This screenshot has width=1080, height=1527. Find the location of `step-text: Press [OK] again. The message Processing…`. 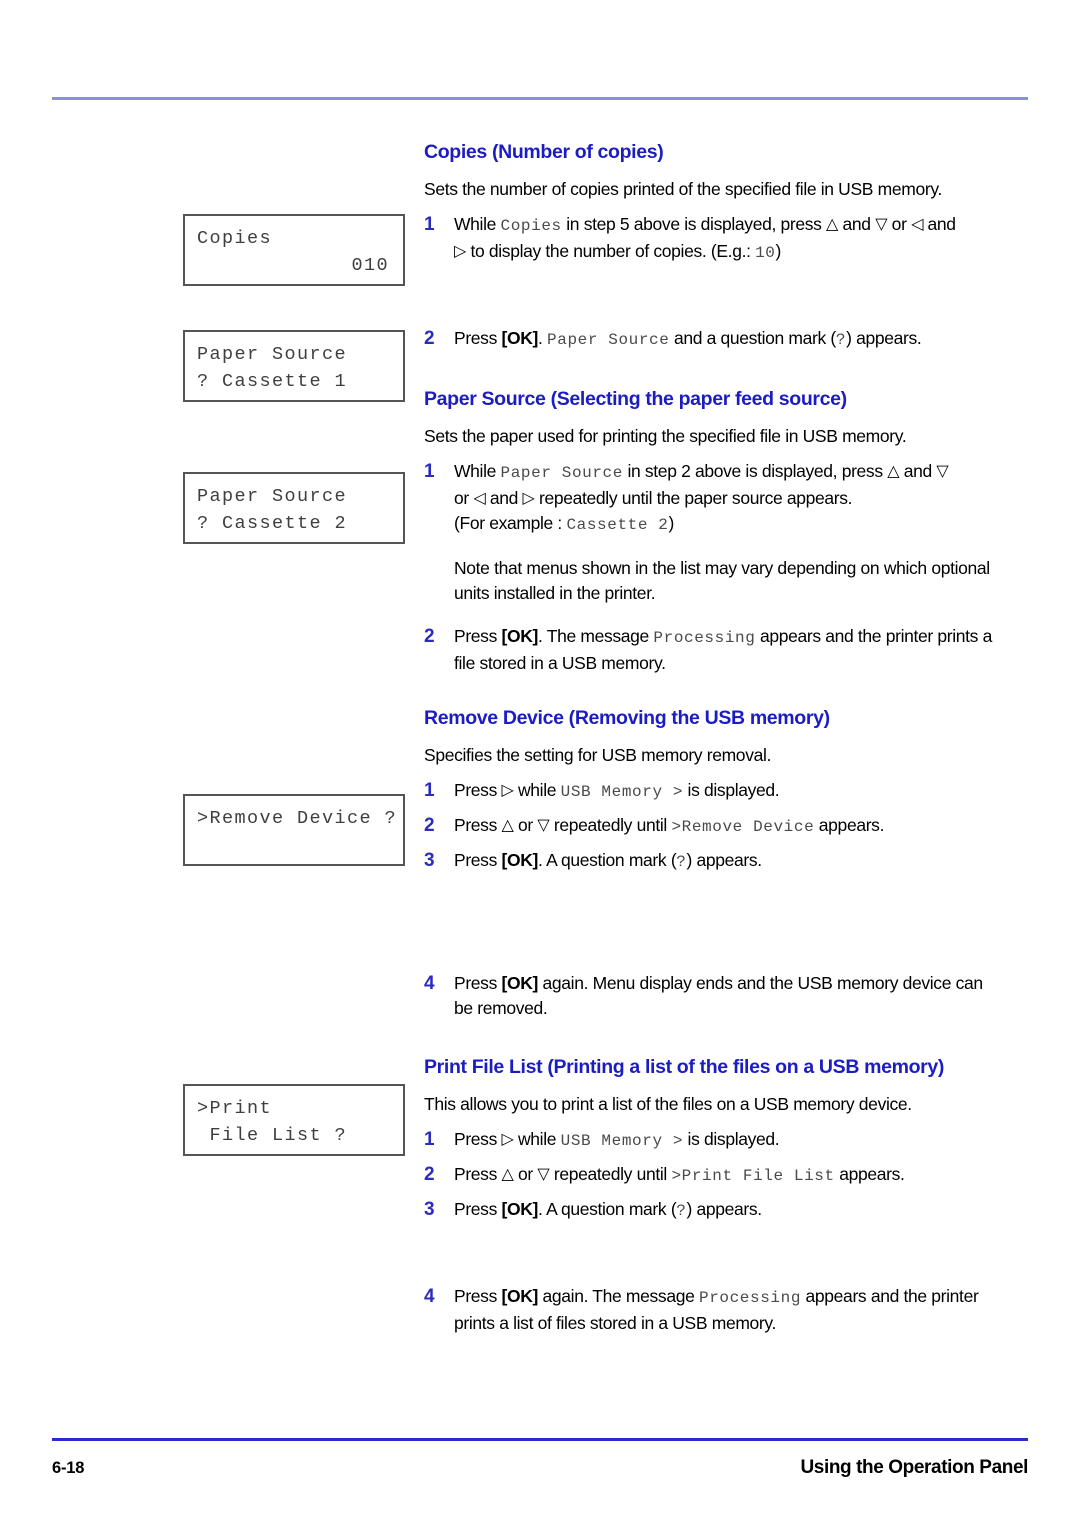

step-text: Press [OK] again. The message Processing… is located at coordinates (724, 1310).